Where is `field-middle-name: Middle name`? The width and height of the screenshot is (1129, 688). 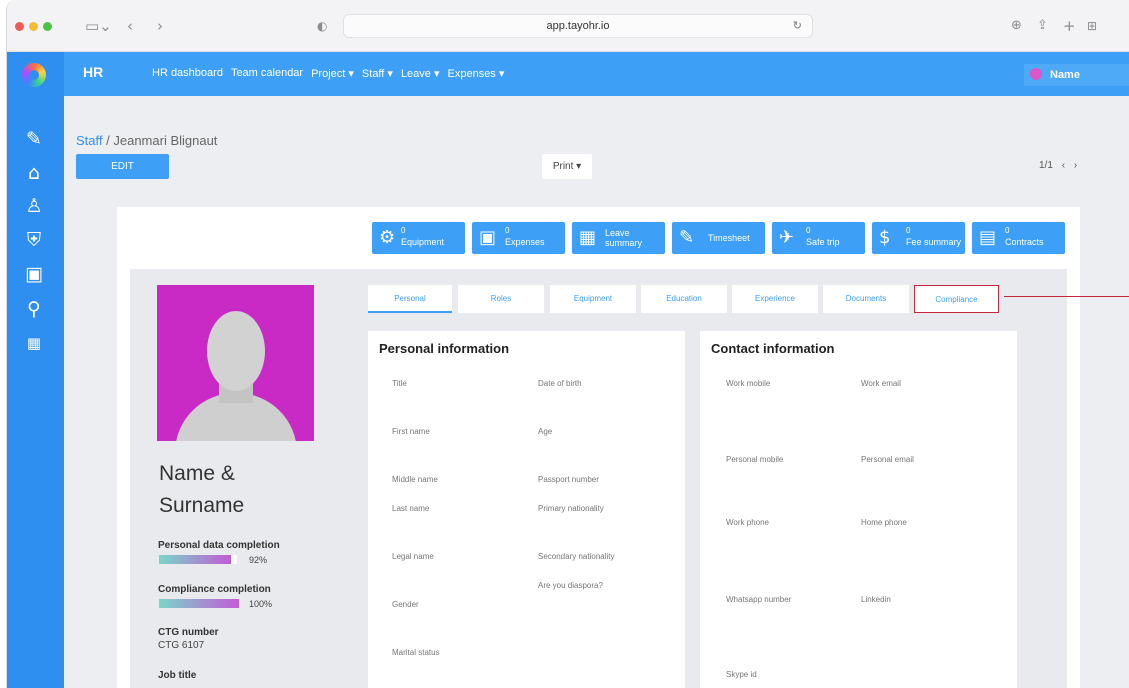 field-middle-name: Middle name is located at coordinates (415, 479).